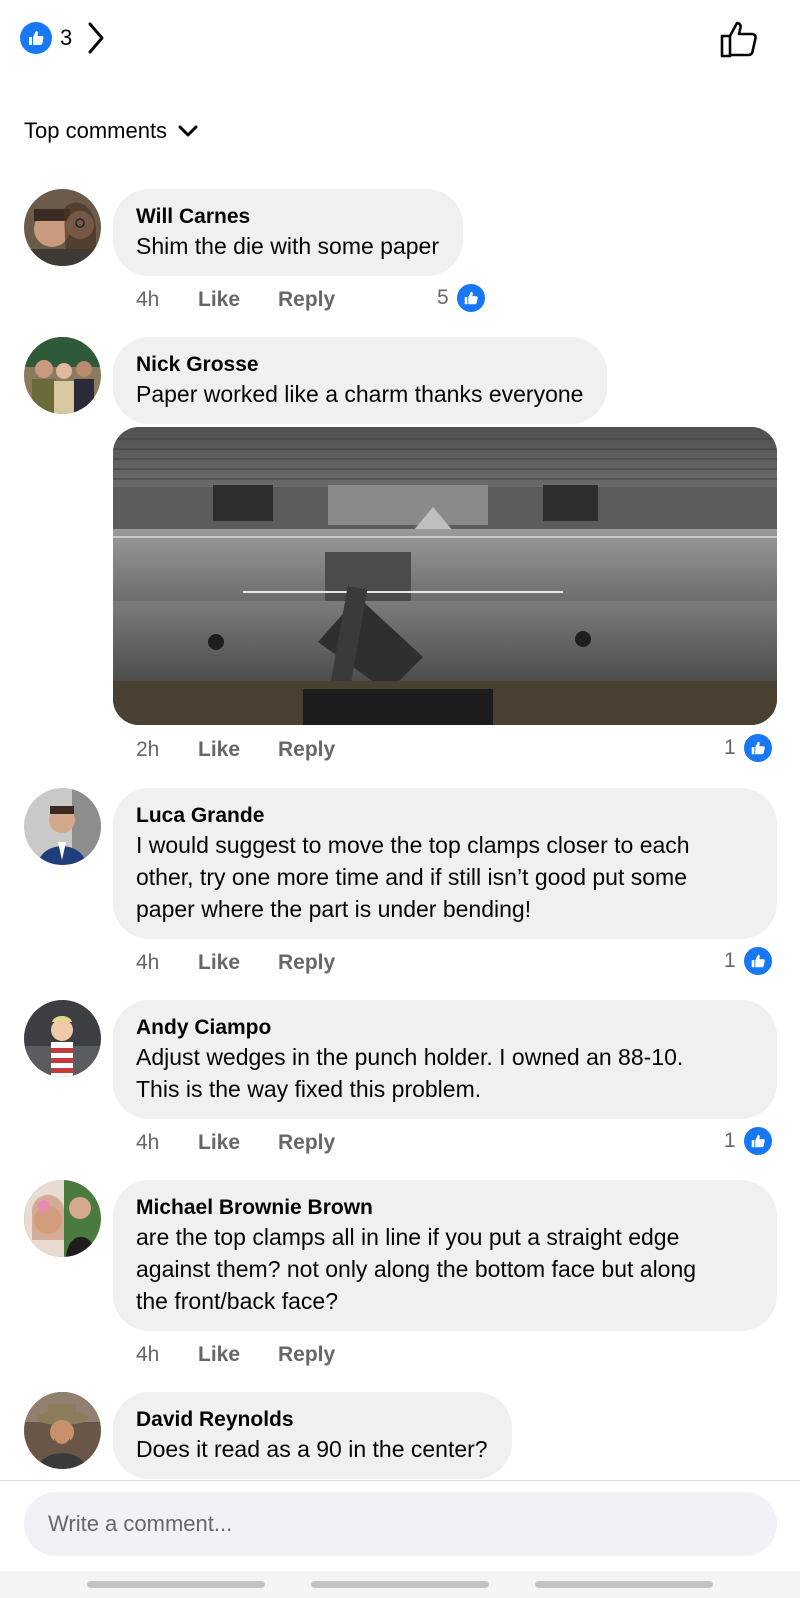  What do you see at coordinates (66, 38) in the screenshot?
I see `reaction-count: 3` at bounding box center [66, 38].